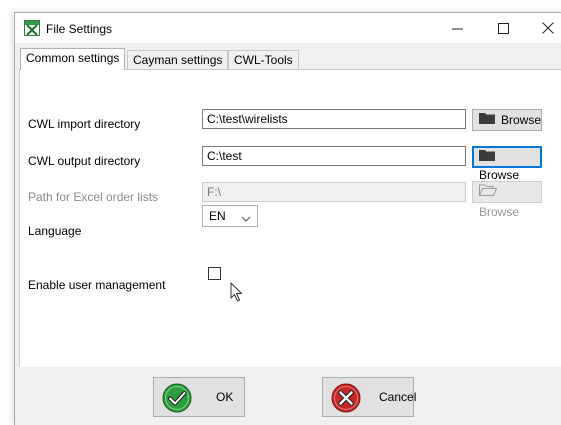 Image resolution: width=561 pixels, height=425 pixels. Describe the element at coordinates (334, 192) in the screenshot. I see `excel-path-input: F:\` at that location.